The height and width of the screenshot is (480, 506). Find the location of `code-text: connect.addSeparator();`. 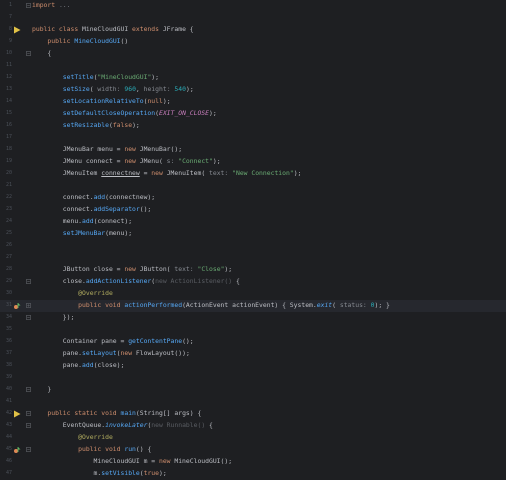

code-text: connect.addSeparator(); is located at coordinates (92, 209).